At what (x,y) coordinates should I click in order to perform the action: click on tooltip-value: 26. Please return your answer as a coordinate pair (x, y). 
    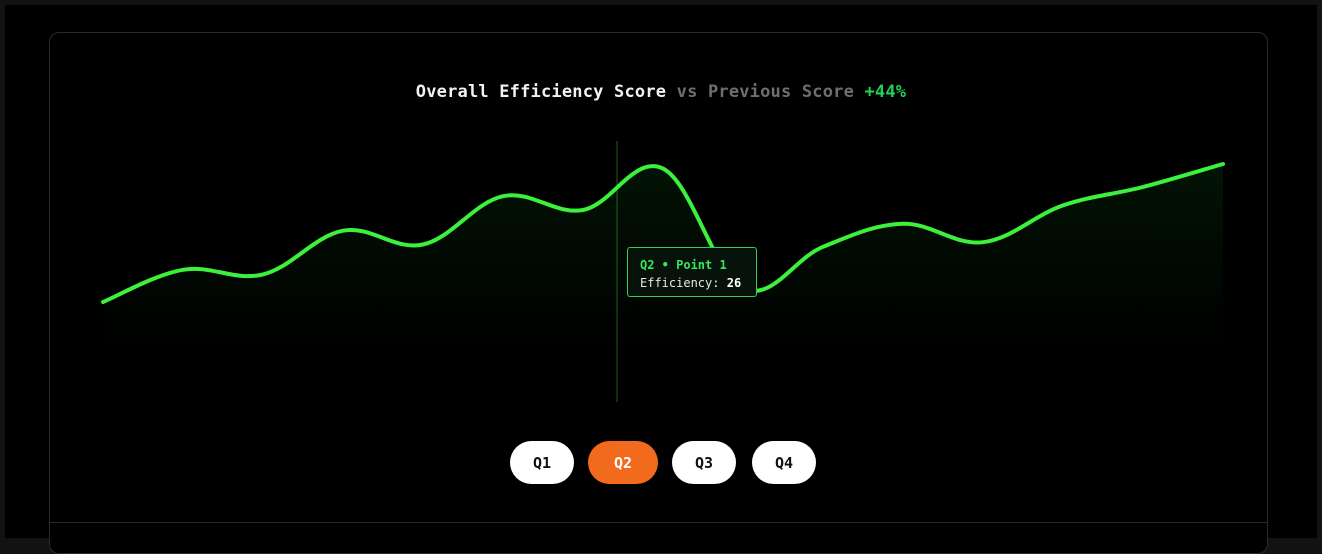
    Looking at the image, I should click on (734, 283).